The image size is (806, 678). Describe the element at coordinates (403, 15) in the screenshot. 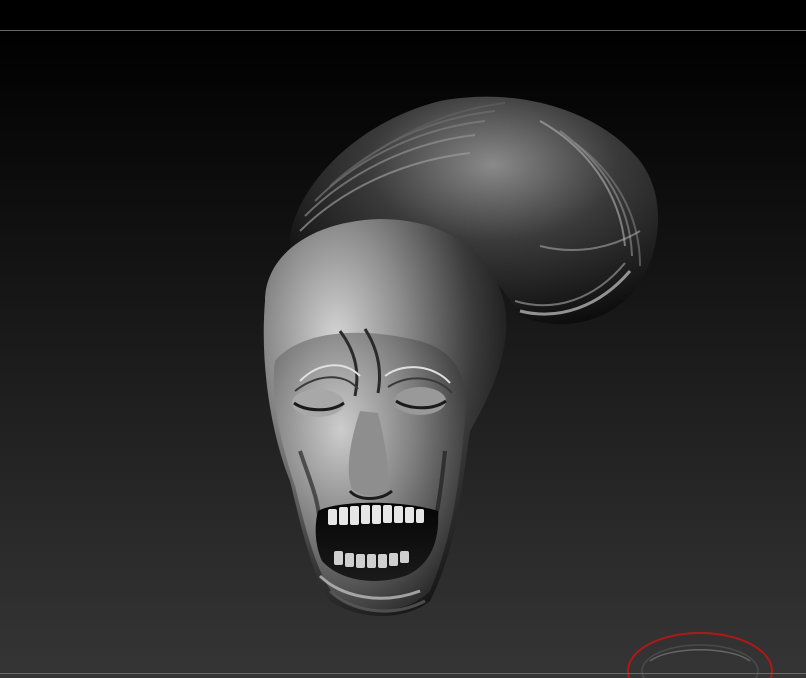

I see `top-toolbar-strip` at that location.